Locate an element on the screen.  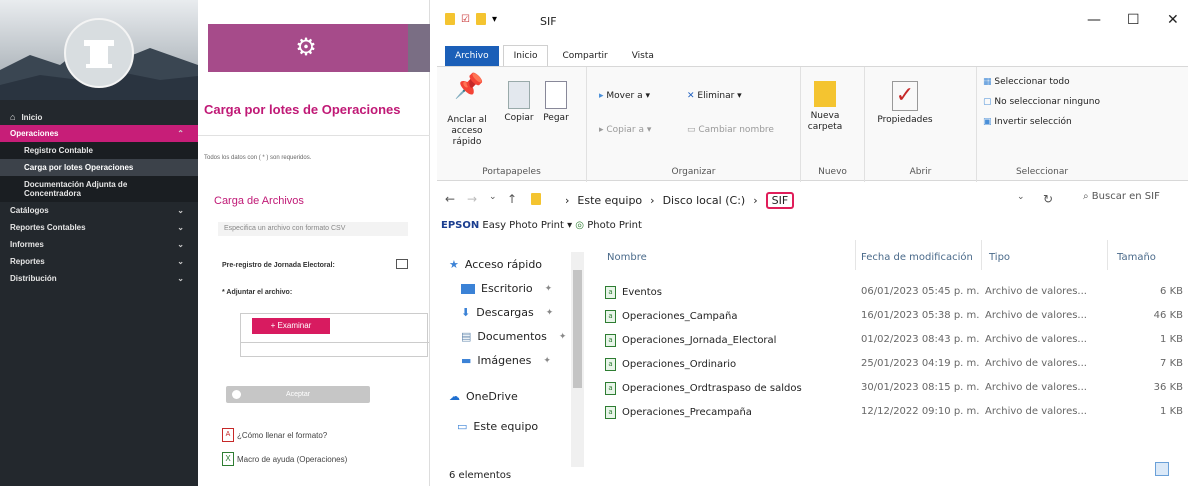
pin-icon: ✦ is located at coordinates (562, 336).